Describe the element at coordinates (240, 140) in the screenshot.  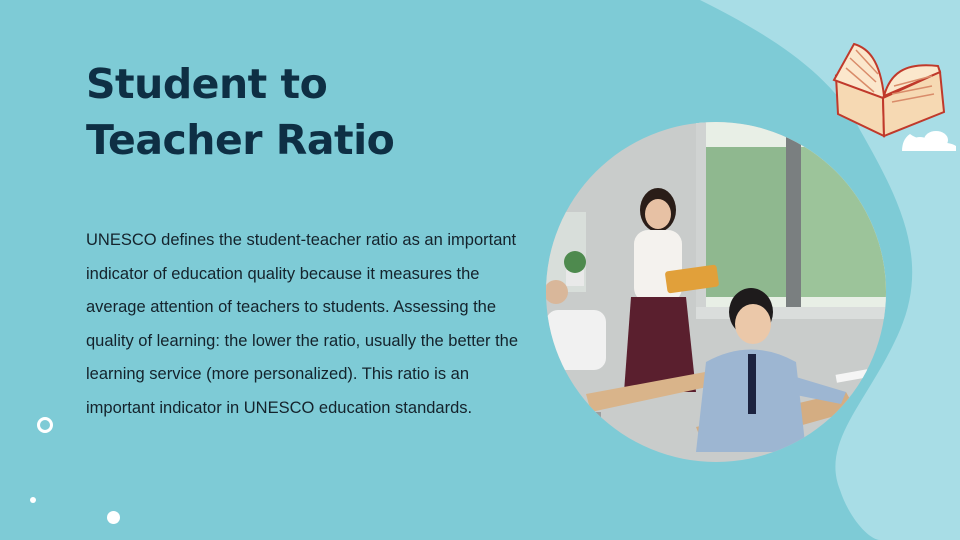
I see `title-line-2: Teacher Ratio` at that location.